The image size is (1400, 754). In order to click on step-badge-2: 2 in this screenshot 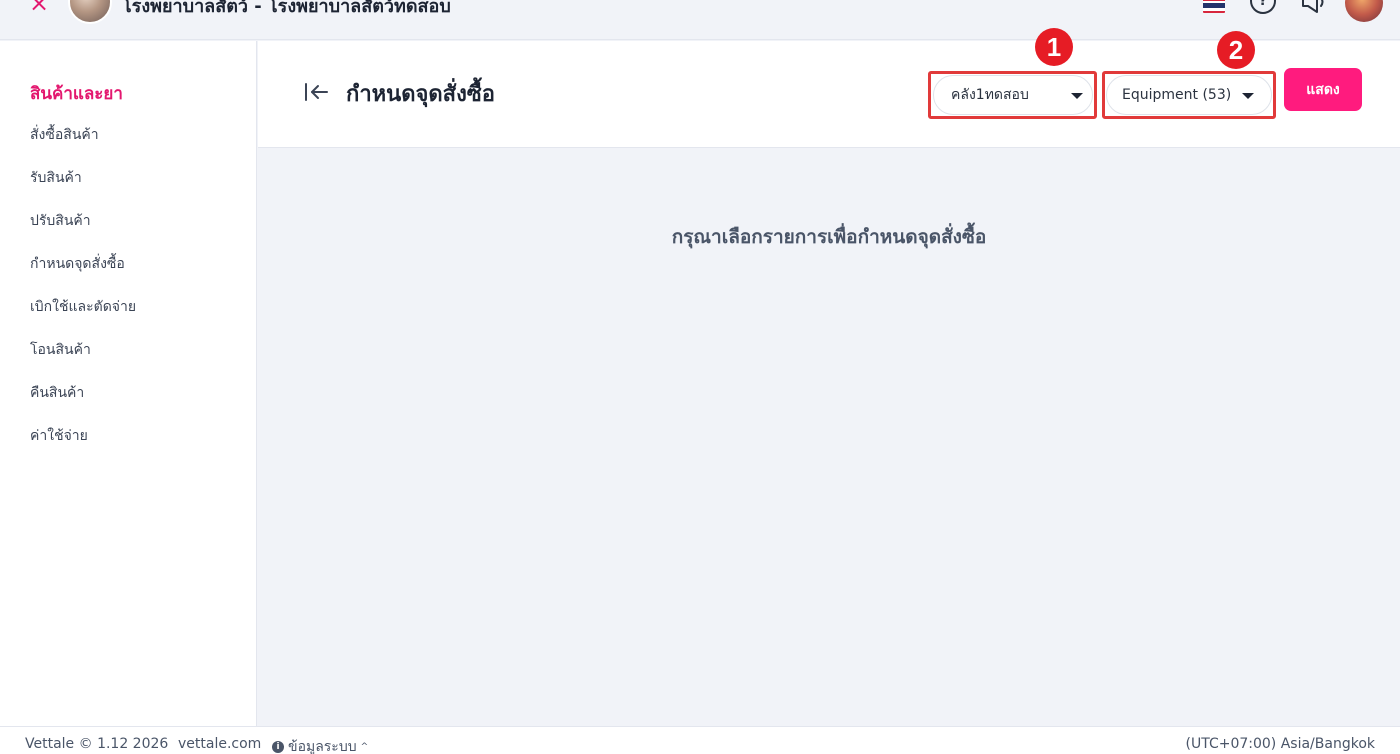, I will do `click(1236, 50)`.